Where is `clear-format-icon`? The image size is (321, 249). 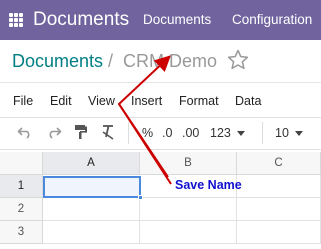
clear-format-icon is located at coordinates (108, 132).